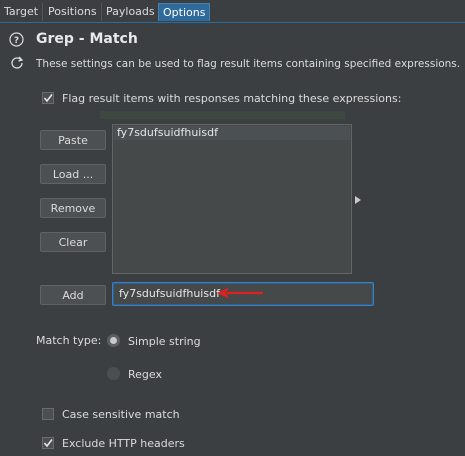 The image size is (465, 456). What do you see at coordinates (164, 341) in the screenshot?
I see `simple-string-label: Simple string` at bounding box center [164, 341].